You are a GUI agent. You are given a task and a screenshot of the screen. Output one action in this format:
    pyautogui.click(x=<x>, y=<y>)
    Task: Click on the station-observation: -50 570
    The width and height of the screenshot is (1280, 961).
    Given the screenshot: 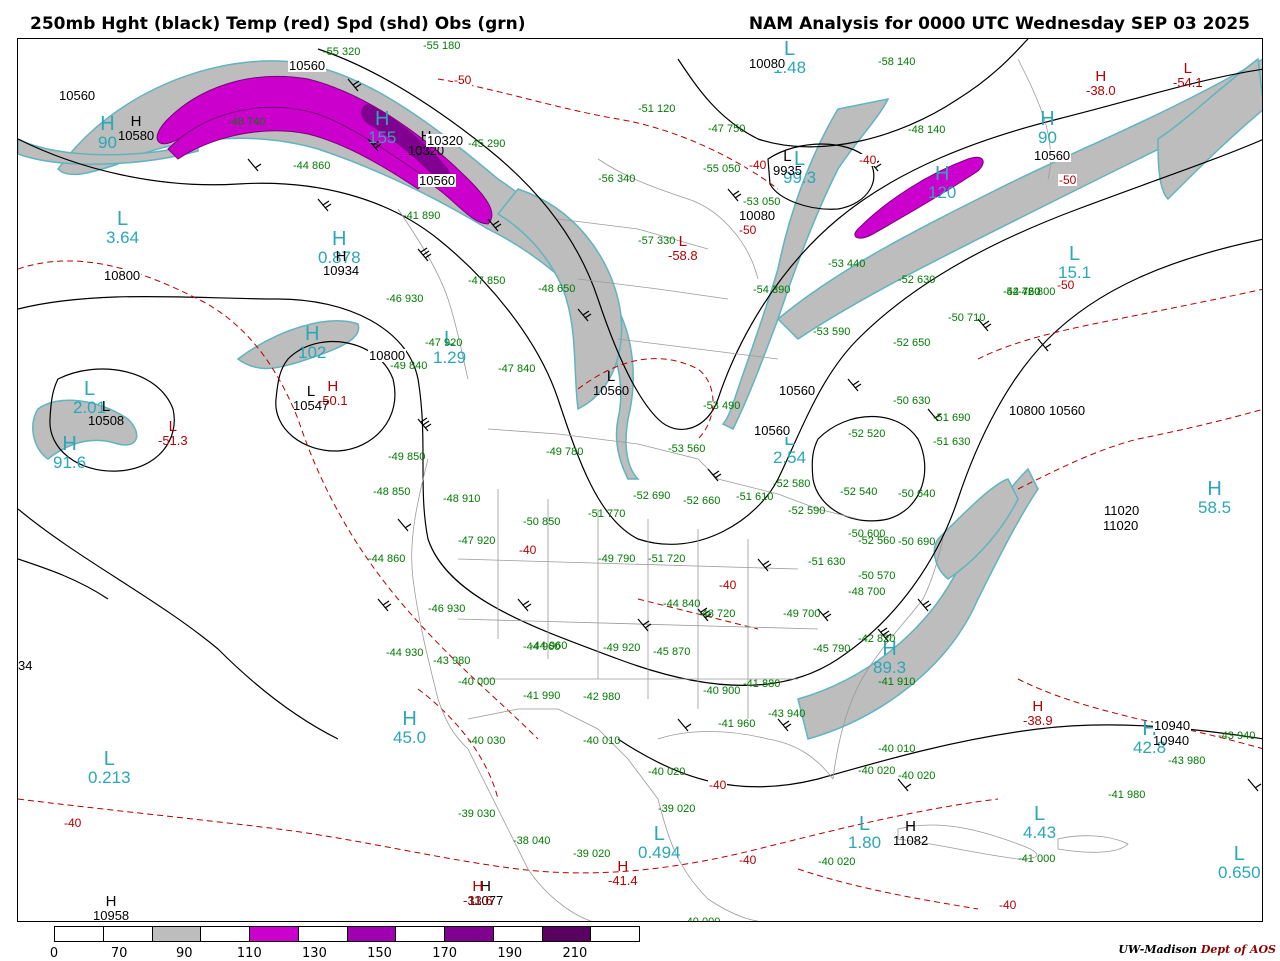 What is the action you would take?
    pyautogui.click(x=877, y=576)
    